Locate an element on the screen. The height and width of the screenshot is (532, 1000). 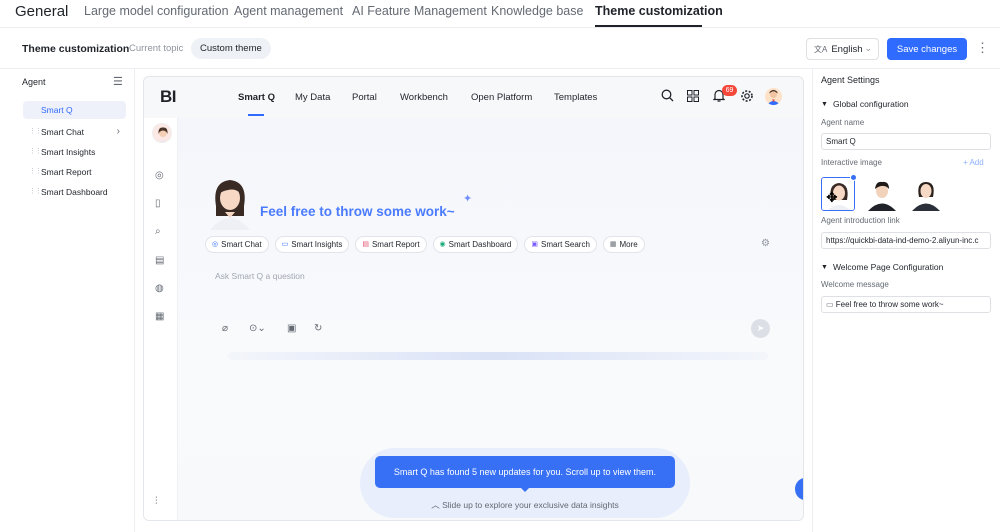
preview-nav-smart-q: Smart Q is located at coordinates (256, 97).